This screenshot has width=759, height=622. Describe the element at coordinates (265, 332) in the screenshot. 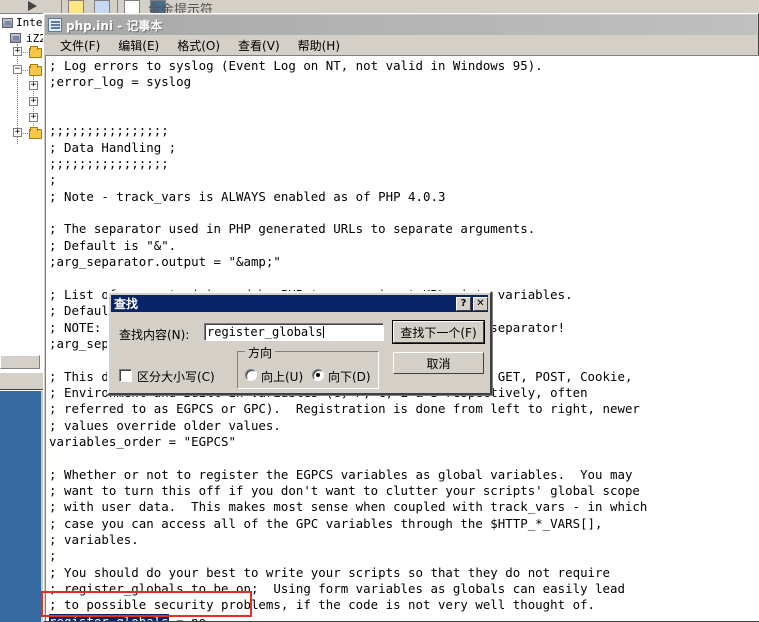

I see `find-what-value: register_globals` at that location.